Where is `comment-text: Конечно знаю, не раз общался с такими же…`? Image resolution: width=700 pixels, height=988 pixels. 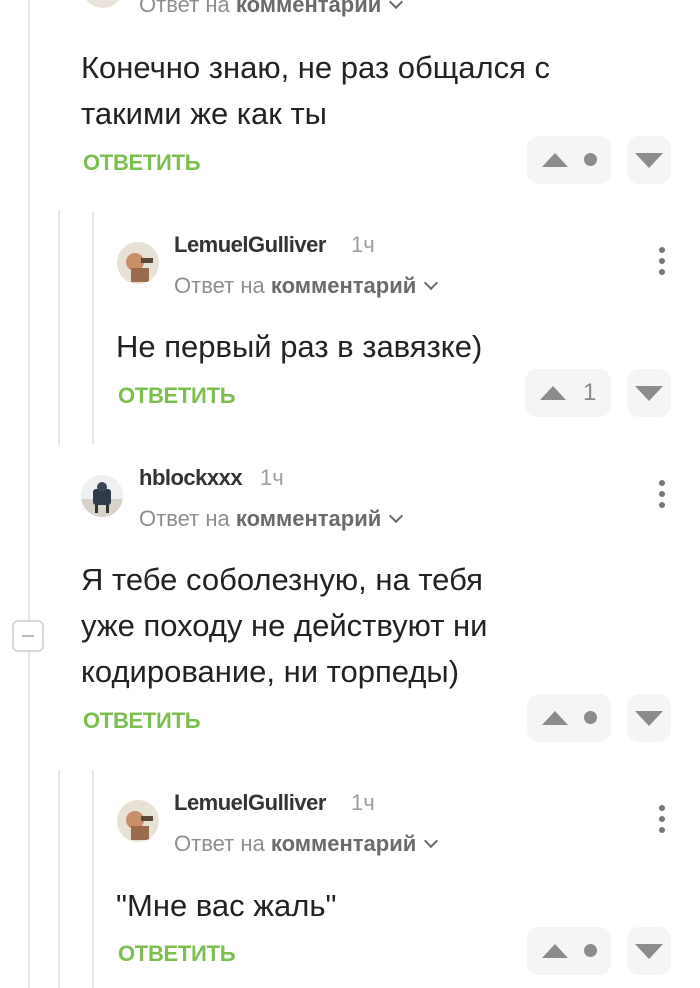 comment-text: Конечно знаю, не раз общался с такими же… is located at coordinates (315, 90).